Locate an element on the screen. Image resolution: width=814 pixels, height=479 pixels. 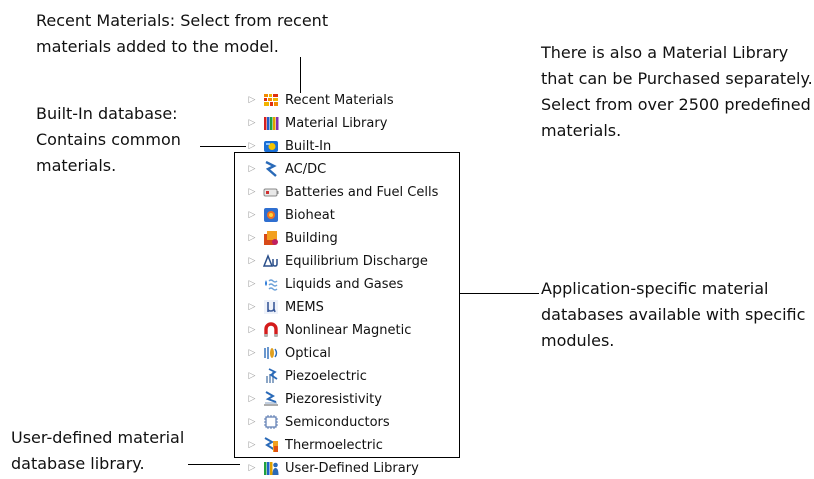
tree-item-user-defined-library: ▷ User-Defined Library is located at coordinates (333, 468).